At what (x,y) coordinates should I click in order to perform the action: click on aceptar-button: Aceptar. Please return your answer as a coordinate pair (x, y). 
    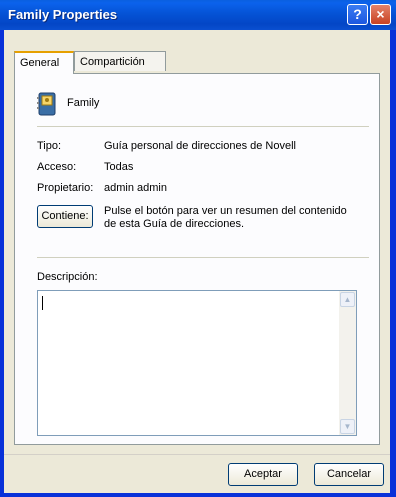
    Looking at the image, I should click on (263, 474).